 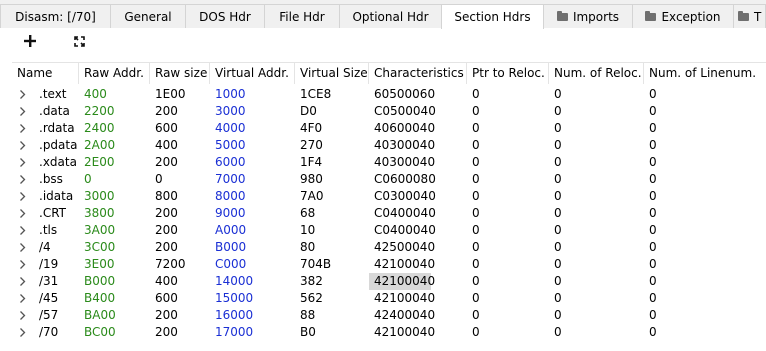 What do you see at coordinates (332, 298) in the screenshot?
I see `cell-virtual-size: 562` at bounding box center [332, 298].